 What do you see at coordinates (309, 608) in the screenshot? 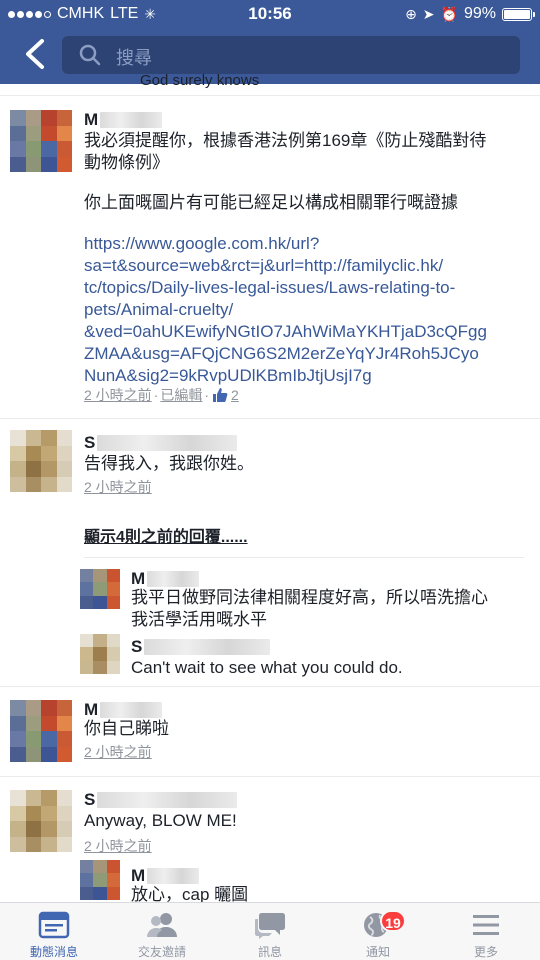
I see `reply-text: 我平日做野同法律相關程度好高，所以唔洗擔心 我活學活用嘅水平` at bounding box center [309, 608].